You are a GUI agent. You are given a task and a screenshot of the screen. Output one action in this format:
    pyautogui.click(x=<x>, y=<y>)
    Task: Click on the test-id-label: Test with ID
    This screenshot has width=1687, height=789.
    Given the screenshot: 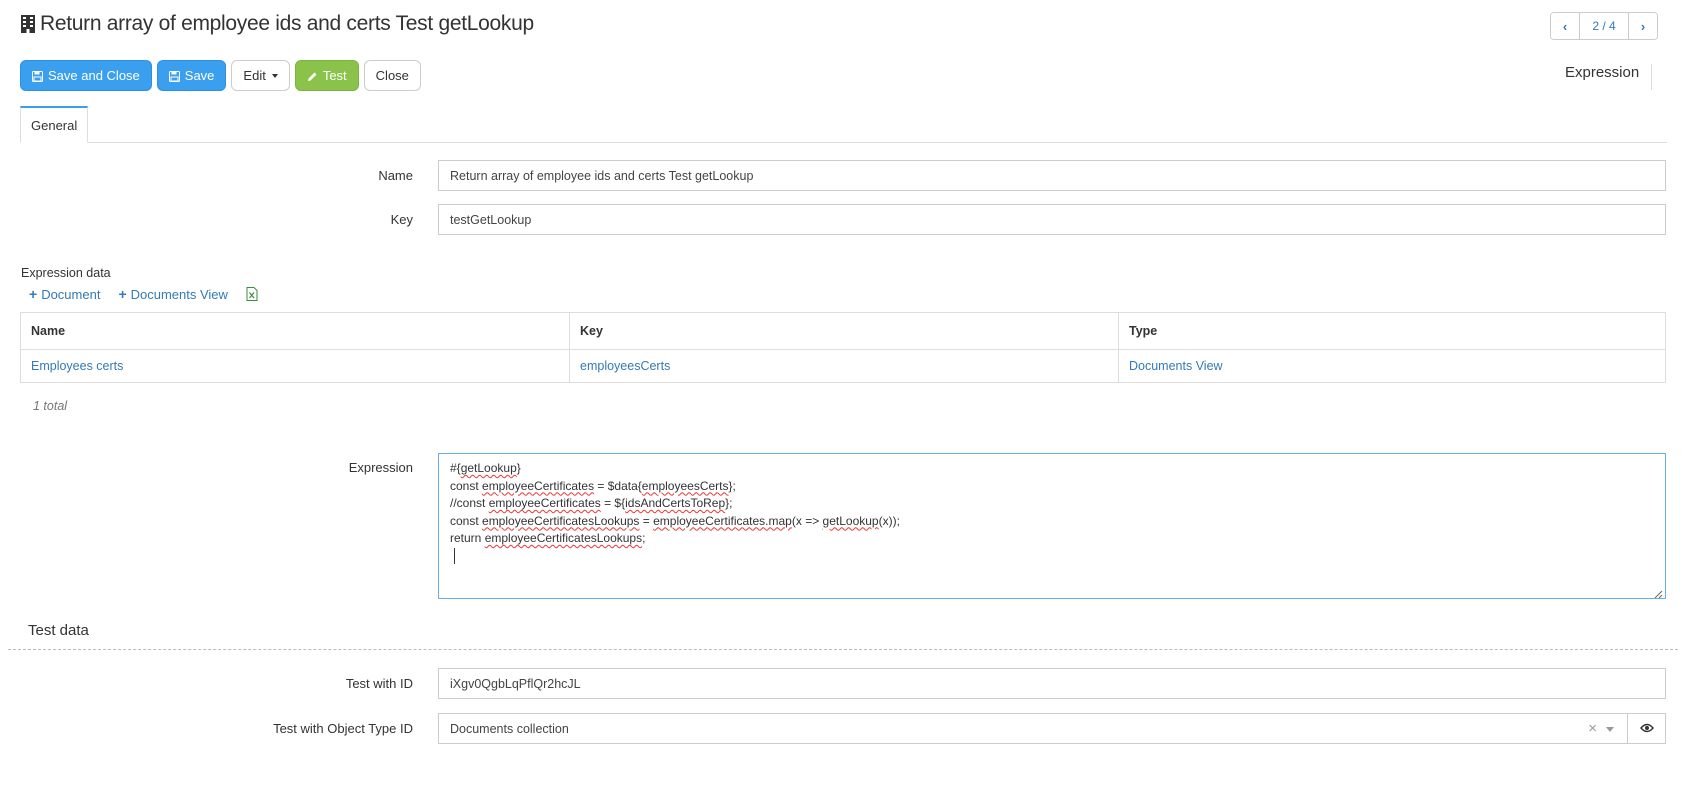 What is the action you would take?
    pyautogui.click(x=379, y=683)
    